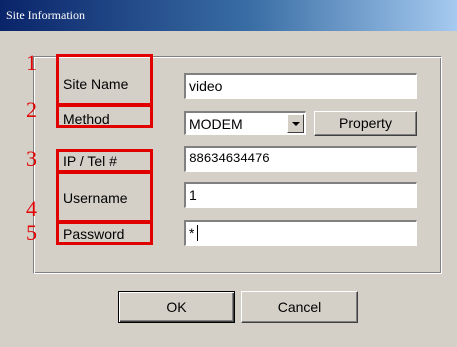 The height and width of the screenshot is (347, 457). Describe the element at coordinates (90, 161) in the screenshot. I see `ip-tel-label: IP / Tel #` at that location.